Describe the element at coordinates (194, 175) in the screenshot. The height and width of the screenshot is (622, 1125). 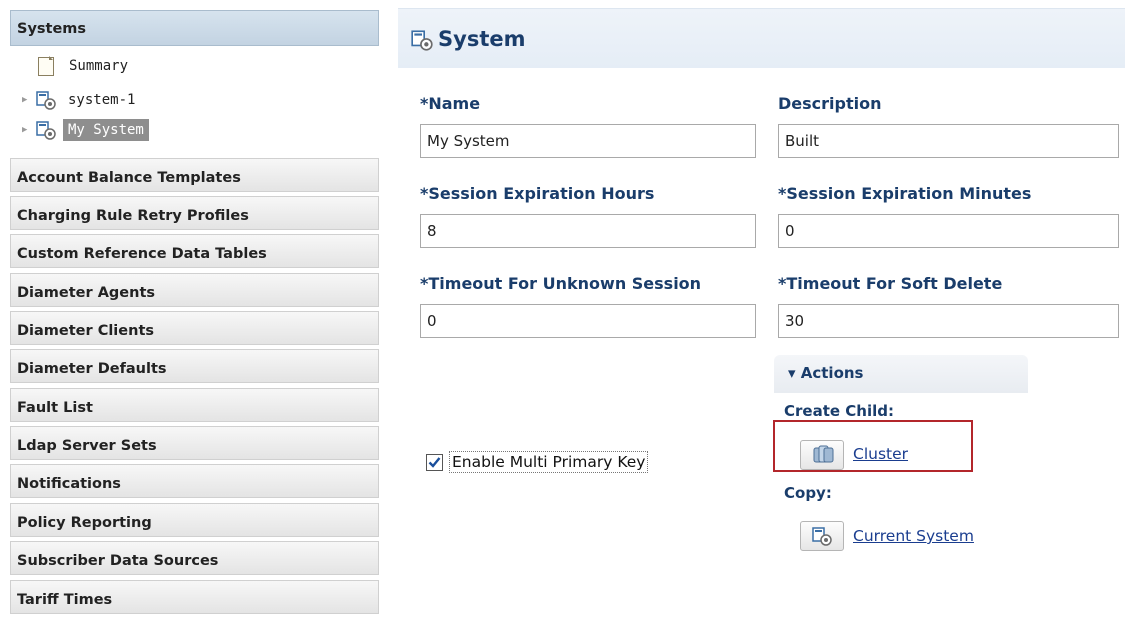
I see `sidebar-section-account-balance-templates: Account Balance Templates` at that location.